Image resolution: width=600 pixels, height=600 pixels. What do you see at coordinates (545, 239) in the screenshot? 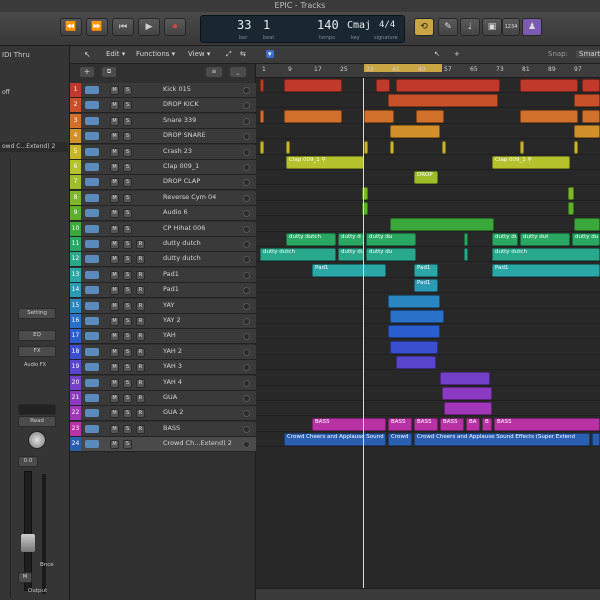
I see `region: dutty dut` at bounding box center [545, 239].